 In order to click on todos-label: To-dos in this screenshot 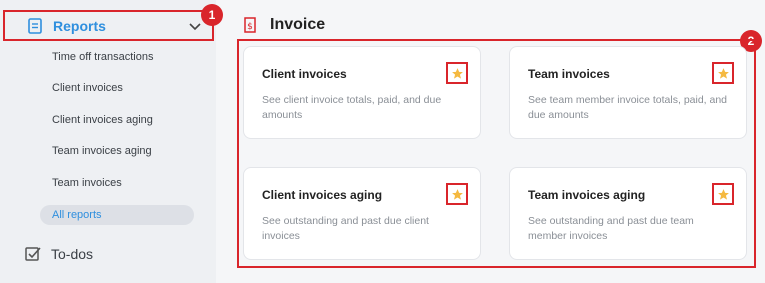, I will do `click(72, 254)`.